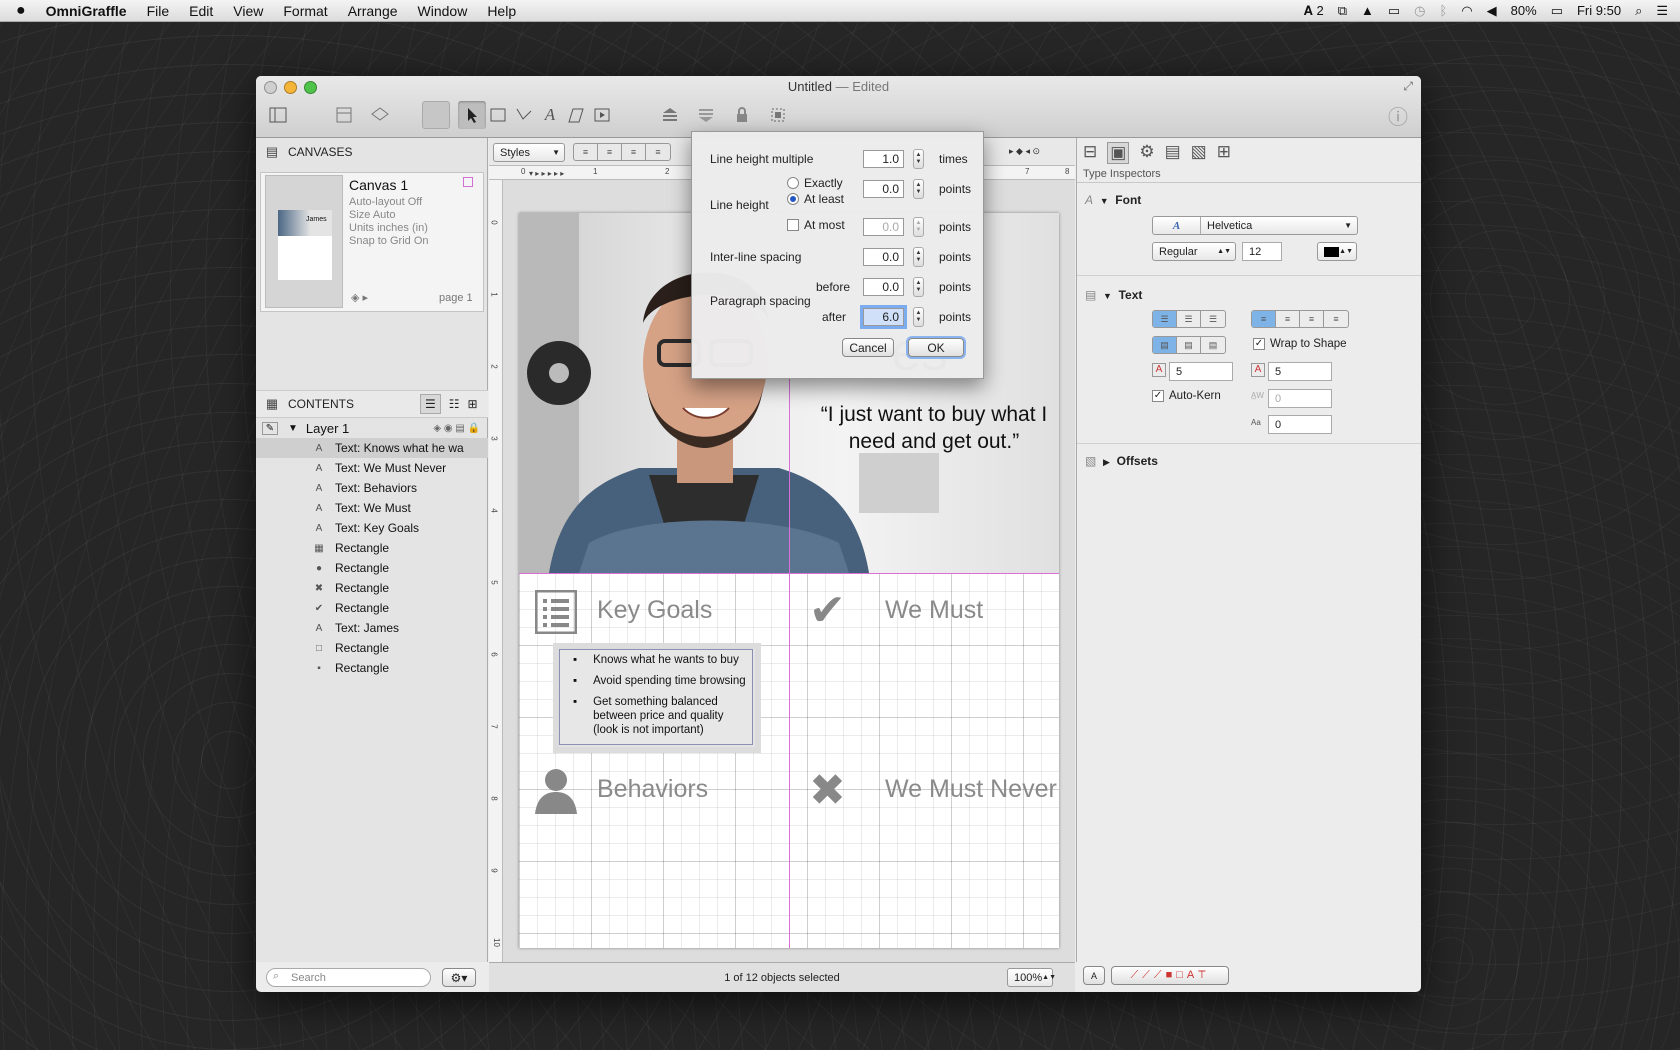 Image resolution: width=1680 pixels, height=1050 pixels. What do you see at coordinates (622, 152) in the screenshot?
I see `alignment-segment: ≡ ≡ ≡ ≡` at bounding box center [622, 152].